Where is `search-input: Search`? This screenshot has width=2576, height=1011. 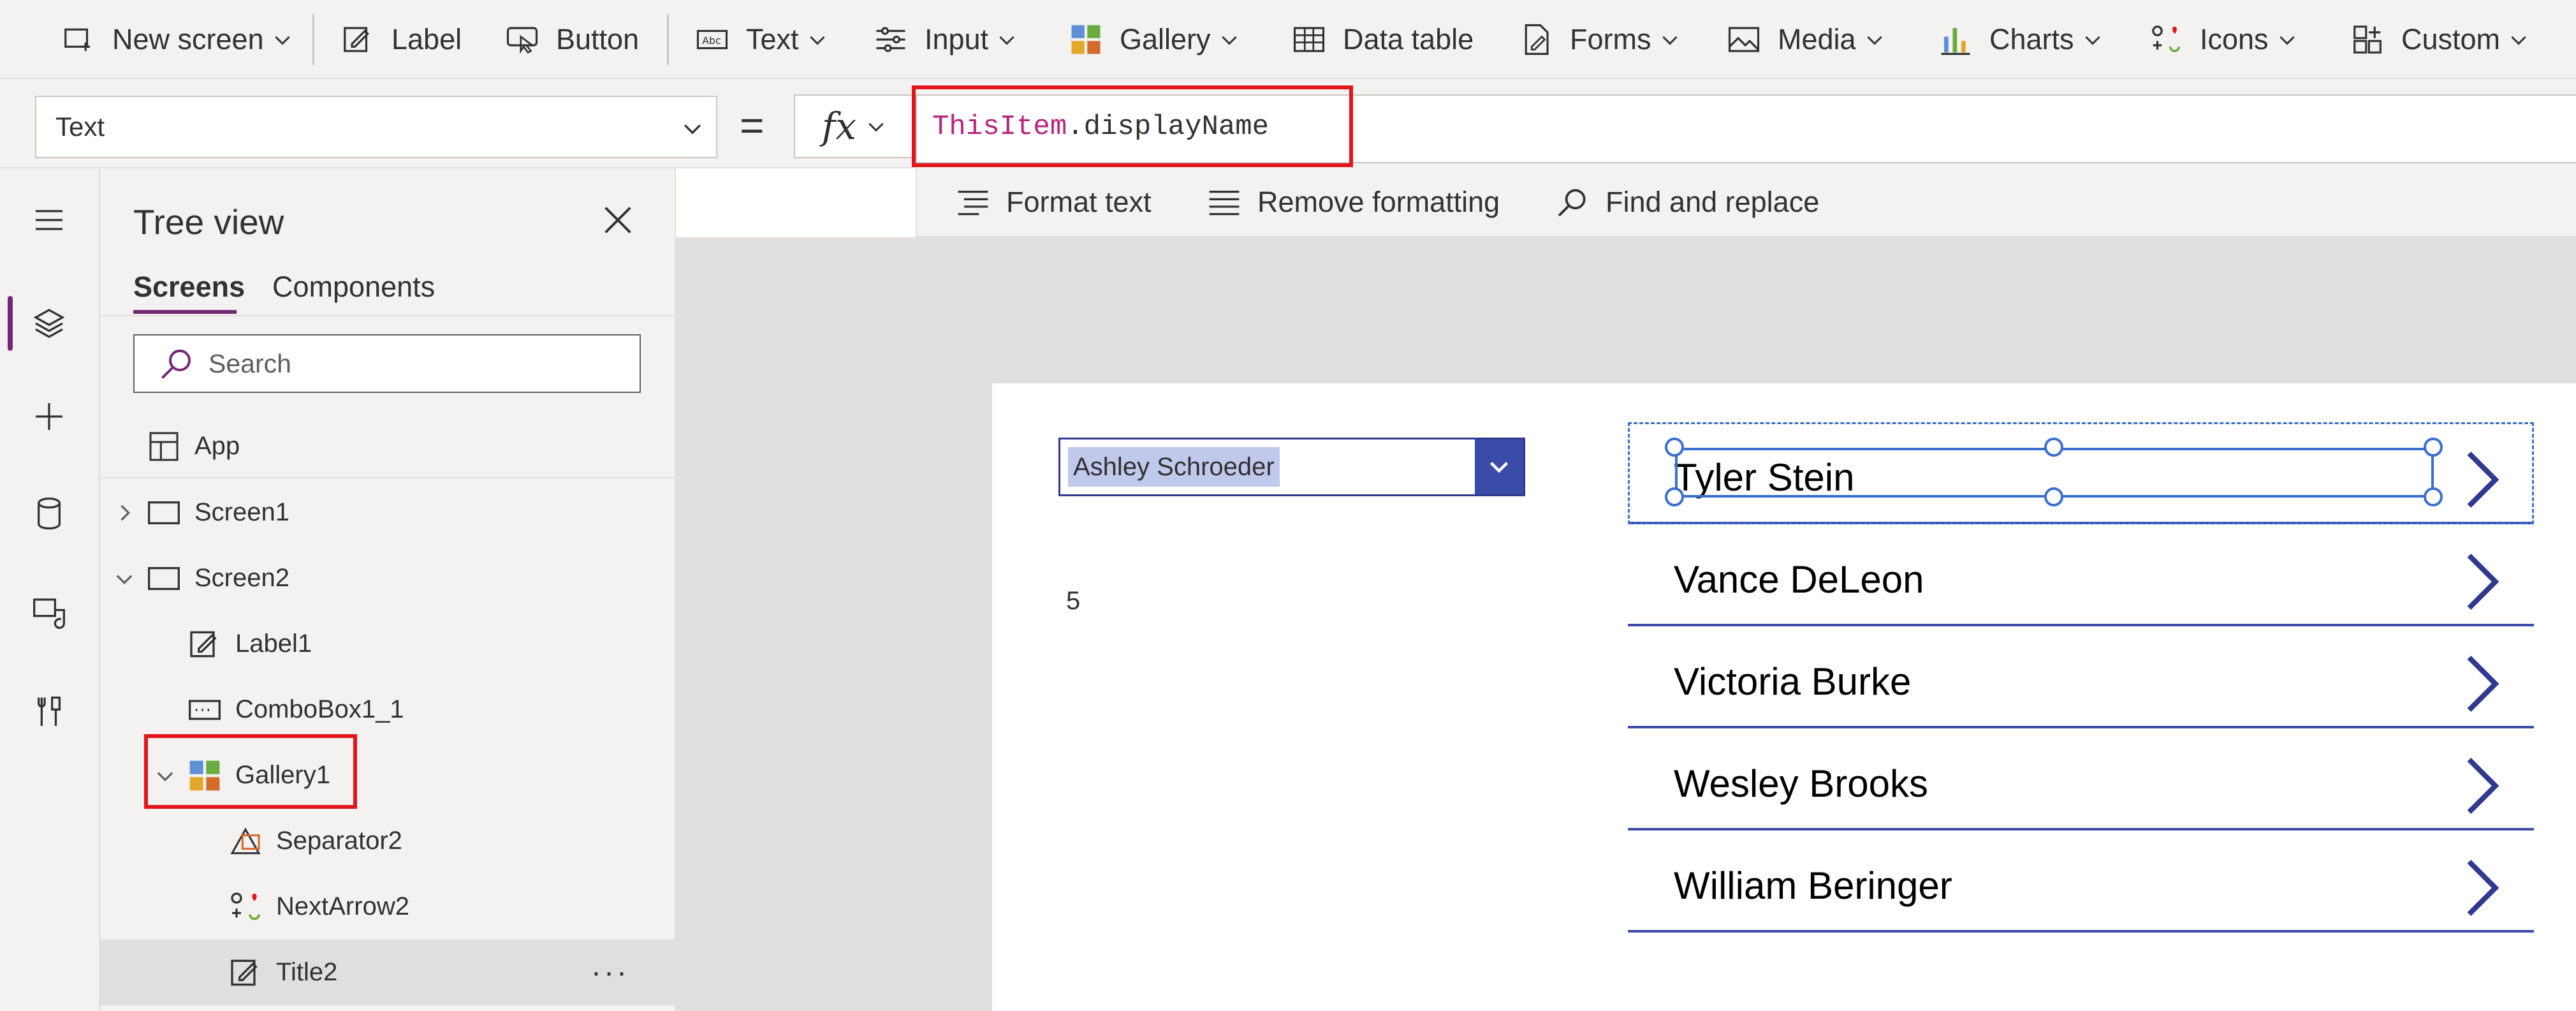
search-input: Search is located at coordinates (387, 363).